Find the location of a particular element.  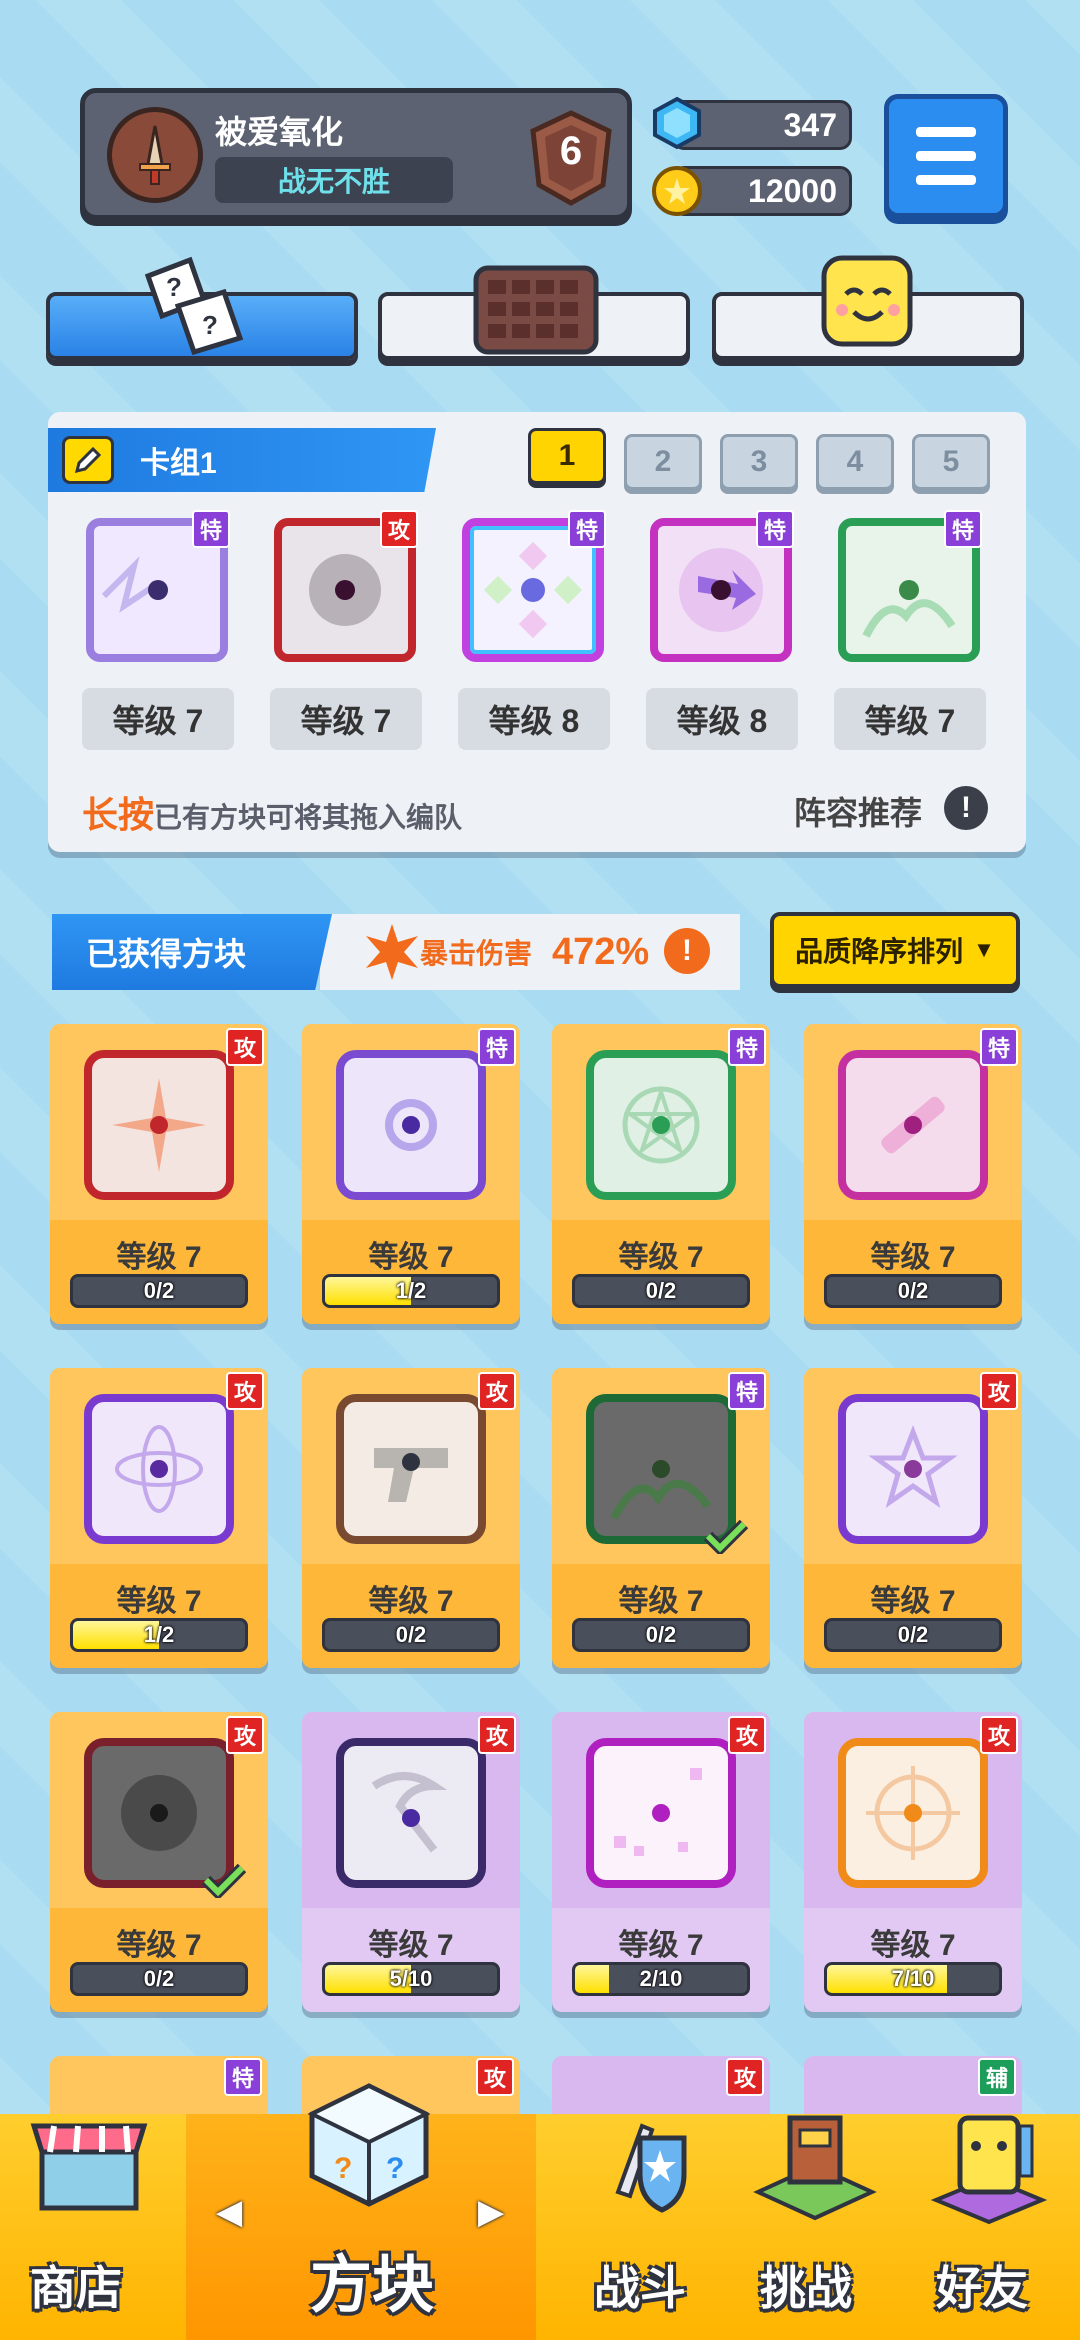

block-card: 攻 等级 7 2/10 is located at coordinates (661, 1862).